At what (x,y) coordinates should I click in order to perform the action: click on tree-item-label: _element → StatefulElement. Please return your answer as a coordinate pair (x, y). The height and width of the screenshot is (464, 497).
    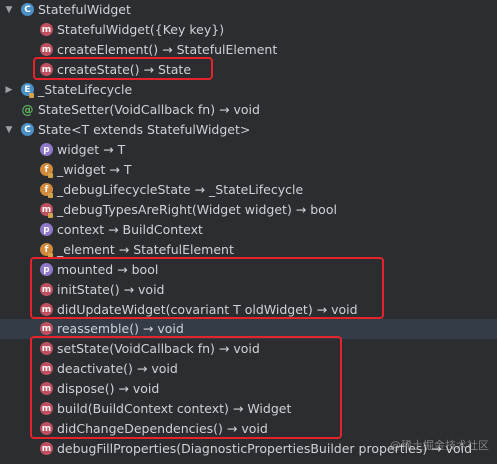
    Looking at the image, I should click on (145, 249).